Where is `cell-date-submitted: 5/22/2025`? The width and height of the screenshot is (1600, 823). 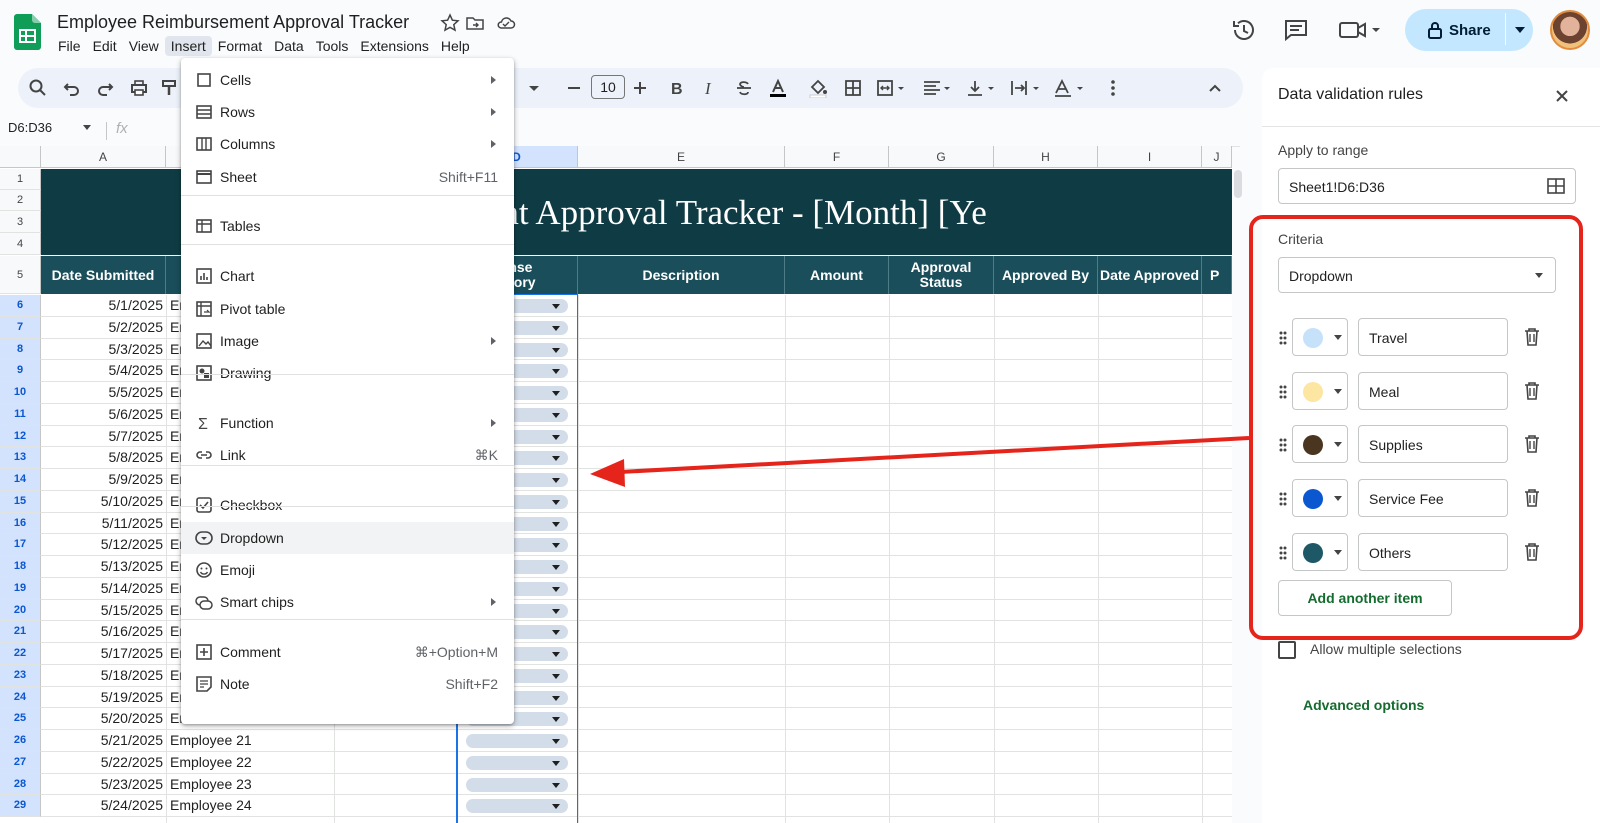 cell-date-submitted: 5/22/2025 is located at coordinates (102, 762).